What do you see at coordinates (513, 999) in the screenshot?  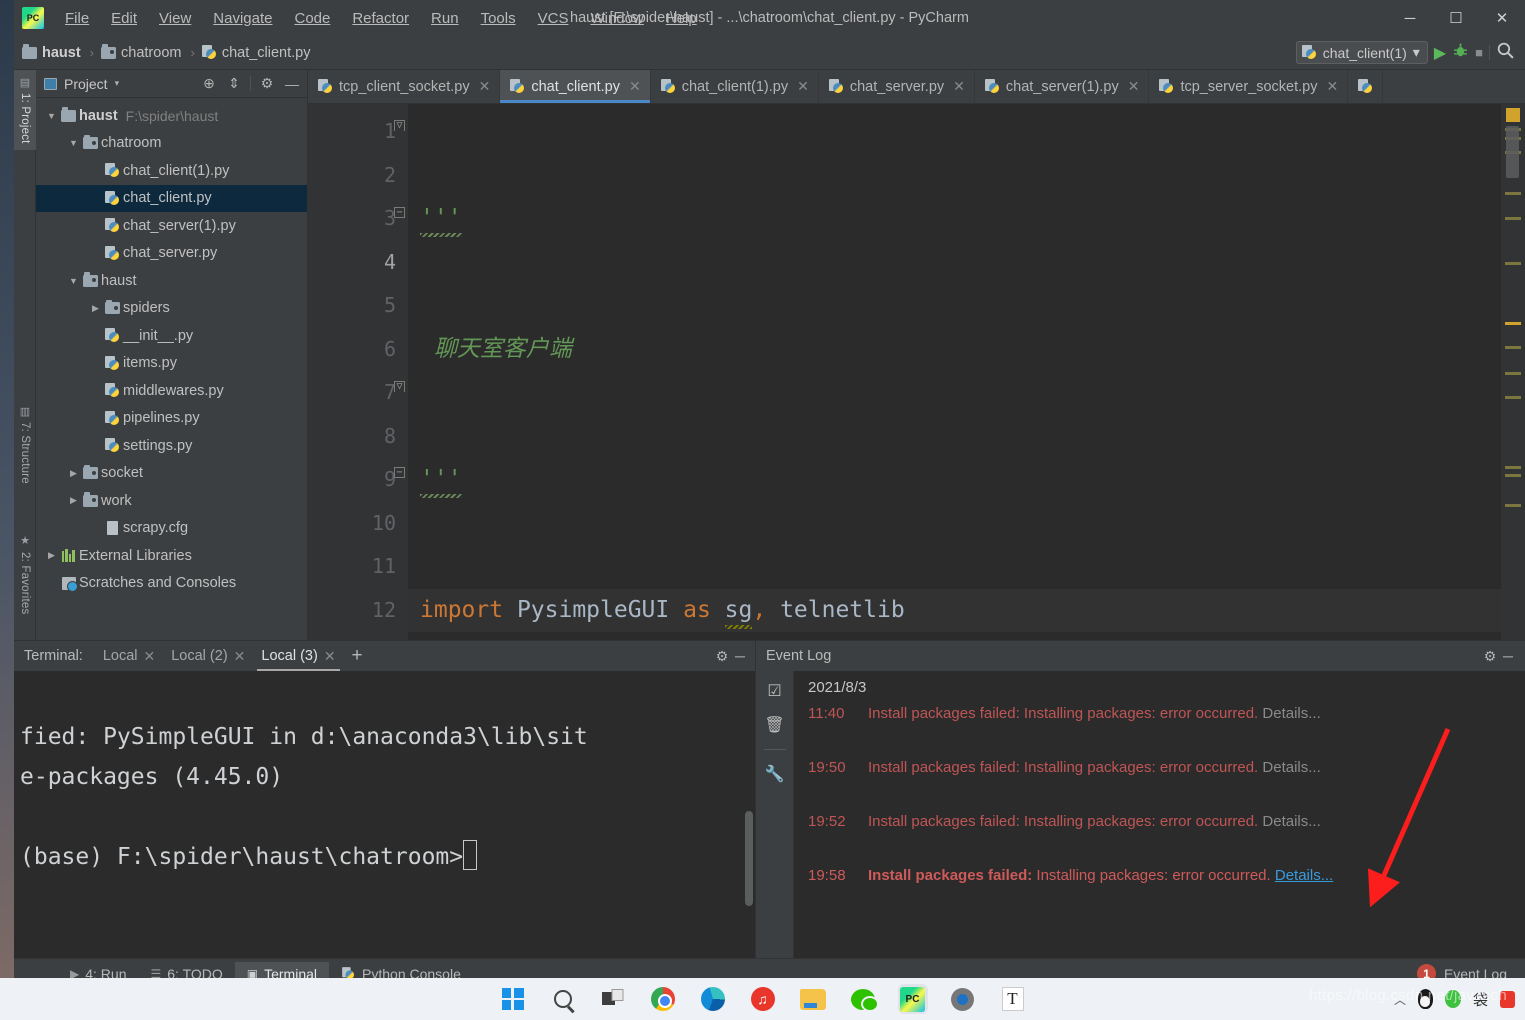 I see `windows-start-icon` at bounding box center [513, 999].